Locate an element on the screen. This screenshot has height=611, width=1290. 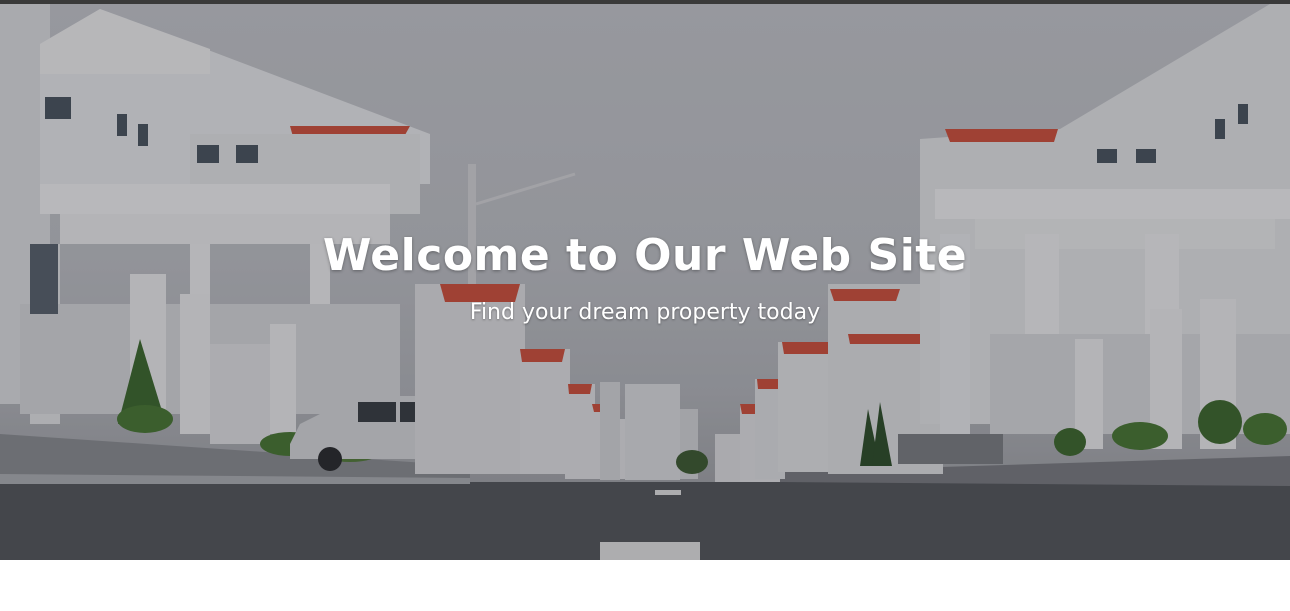
page-content-area is located at coordinates (645, 585).